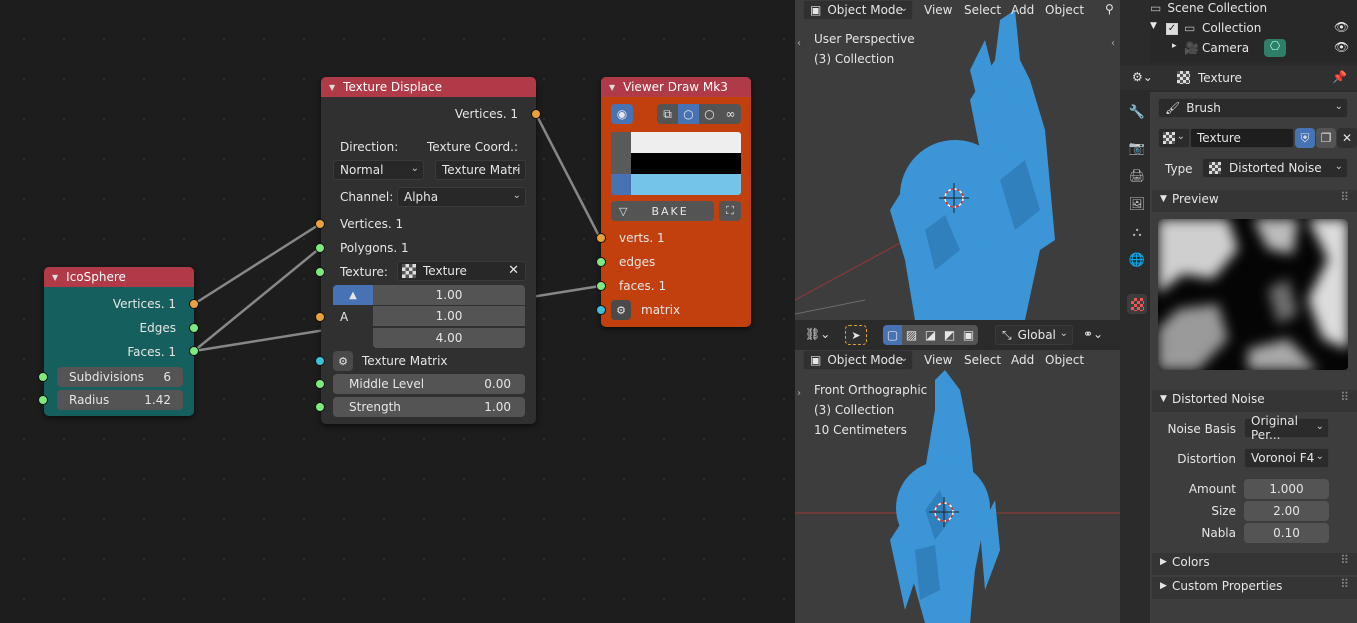  Describe the element at coordinates (1153, 26) in the screenshot. I see `expand-icon: ▼` at that location.